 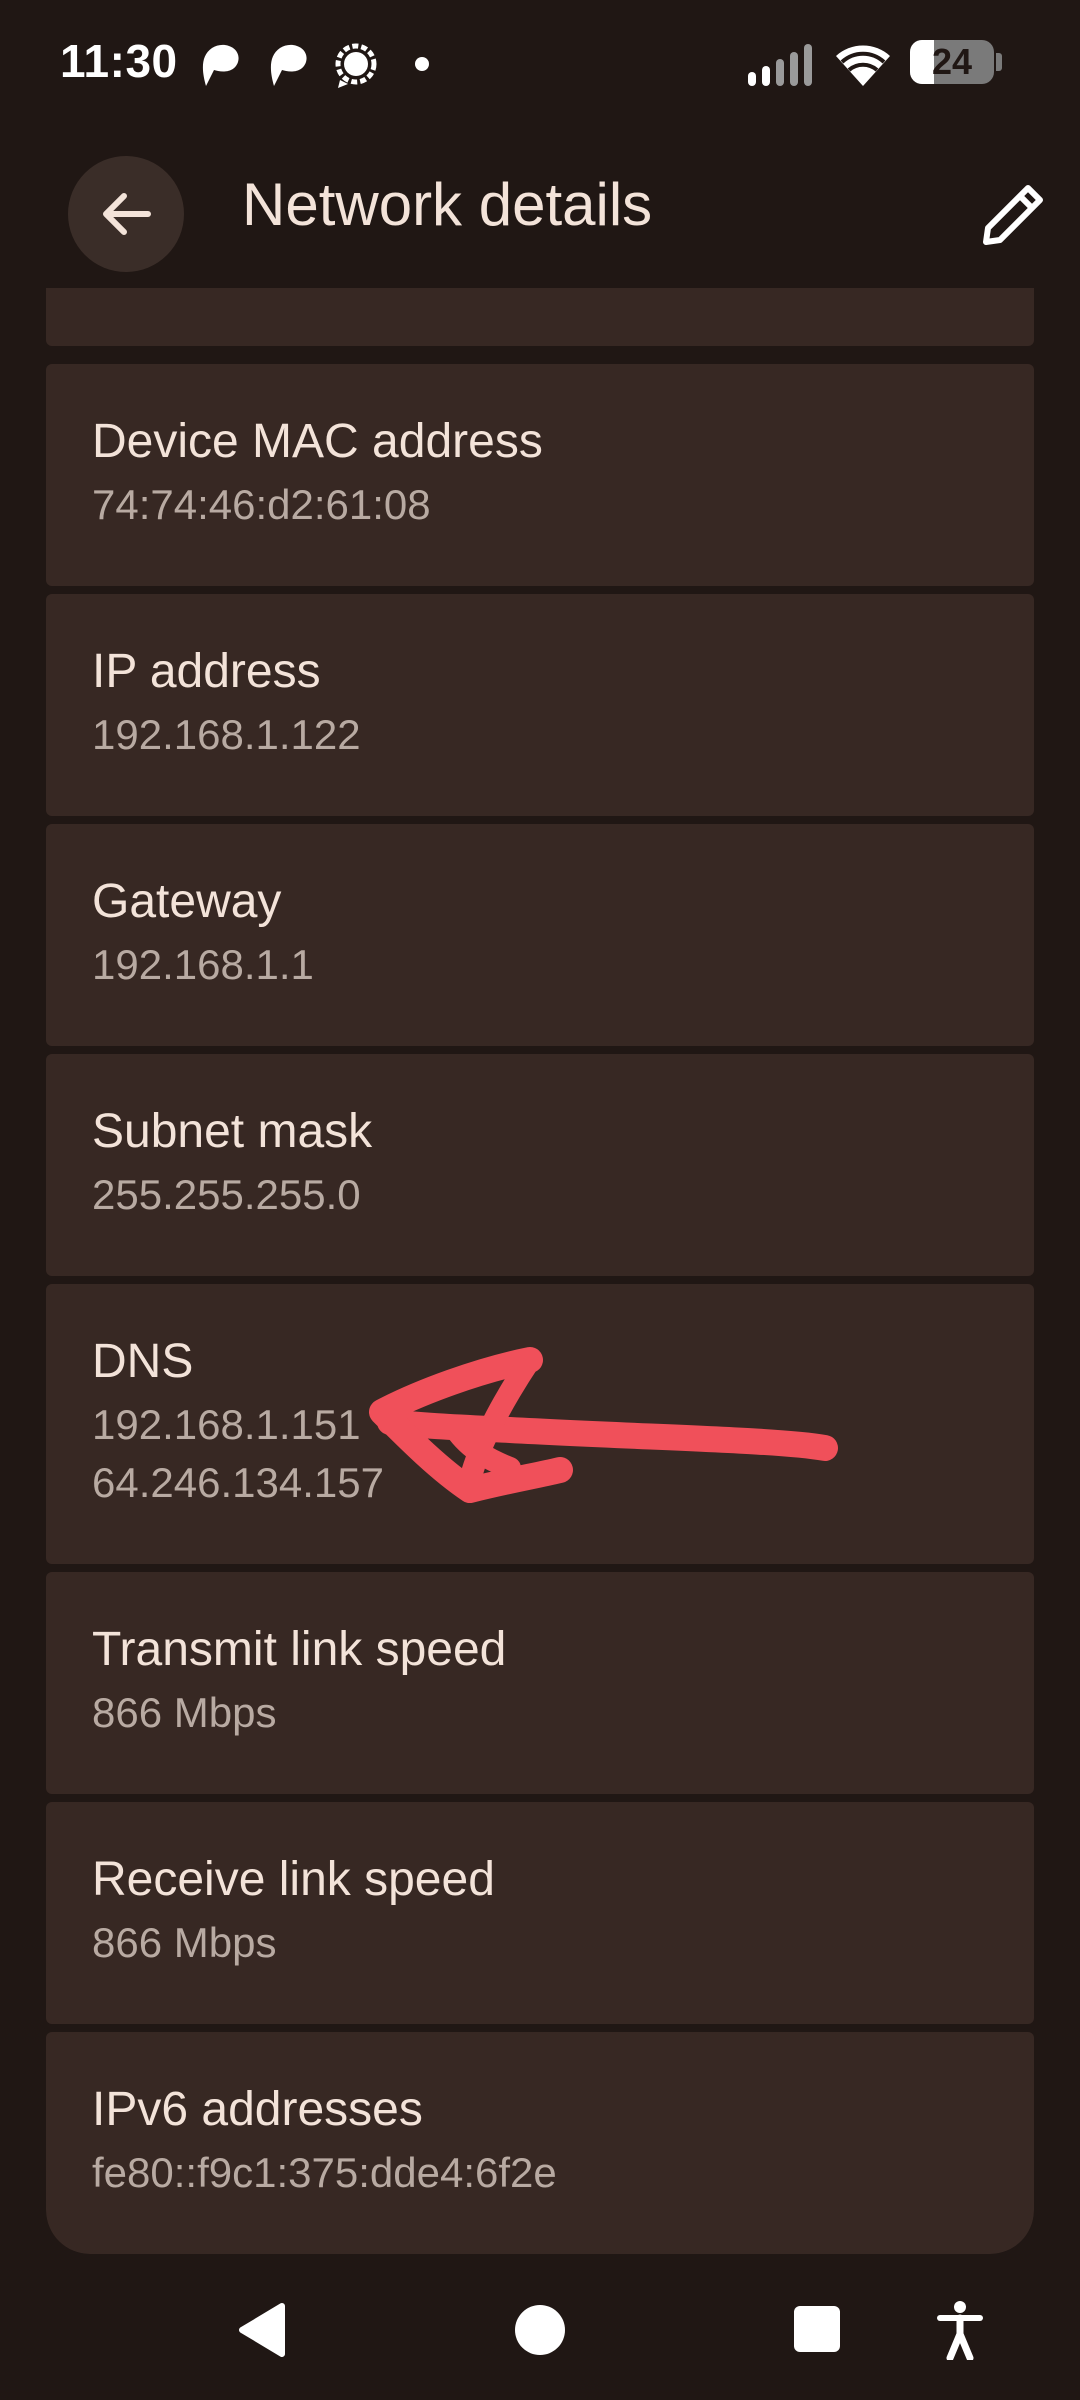 I want to click on list-item-label: Receive link speed, so click(x=293, y=1879).